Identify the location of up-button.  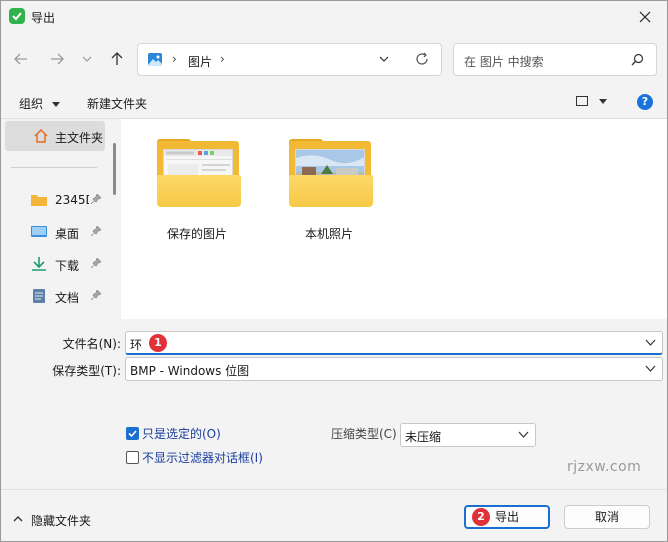
(117, 59).